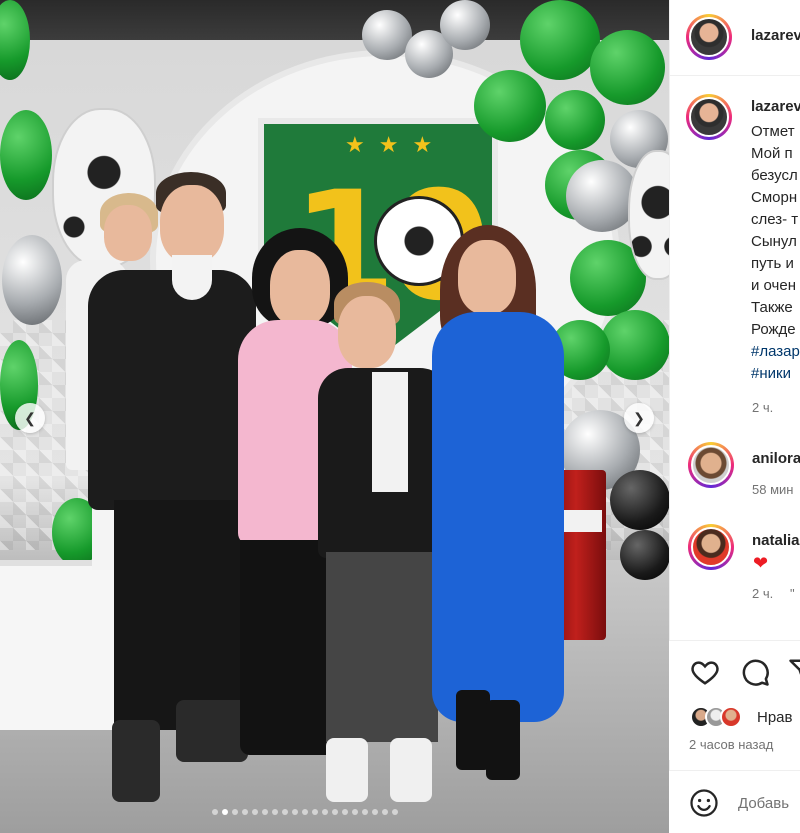 This screenshot has width=800, height=833. What do you see at coordinates (709, 117) in the screenshot?
I see `caption-author-avatar` at bounding box center [709, 117].